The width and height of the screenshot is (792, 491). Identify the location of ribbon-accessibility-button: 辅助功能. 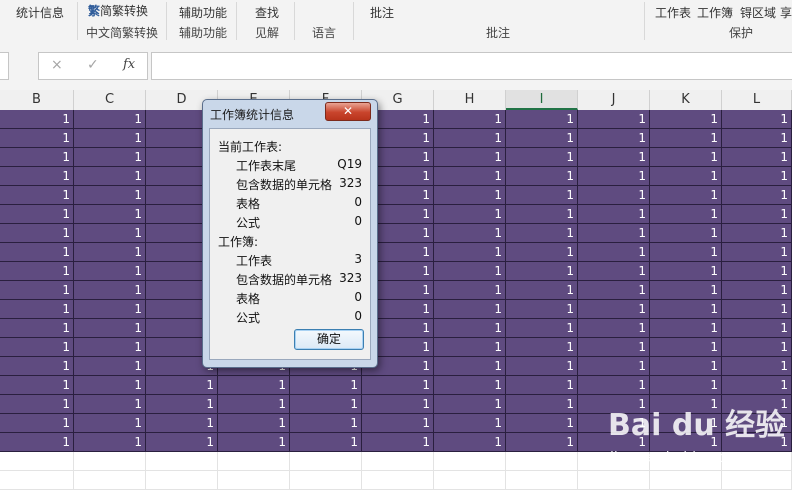
(203, 12).